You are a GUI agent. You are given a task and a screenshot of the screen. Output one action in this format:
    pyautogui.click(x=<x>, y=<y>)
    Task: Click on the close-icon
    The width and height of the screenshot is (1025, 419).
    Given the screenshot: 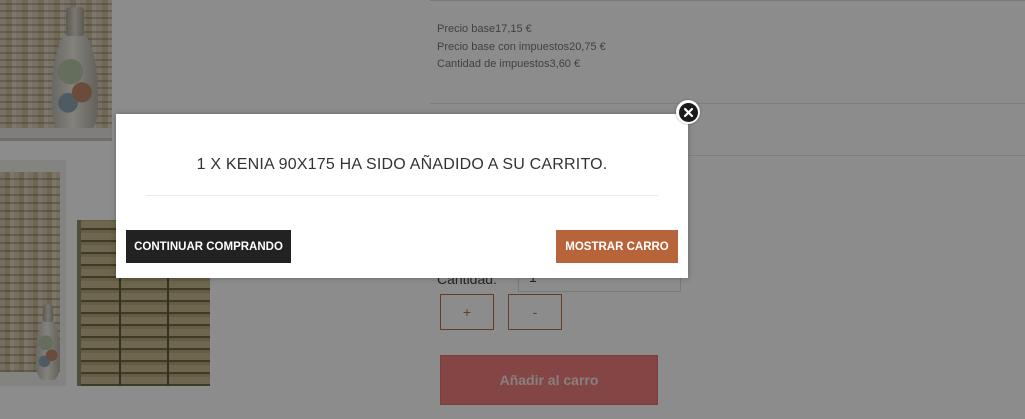 What is the action you would take?
    pyautogui.click(x=688, y=112)
    